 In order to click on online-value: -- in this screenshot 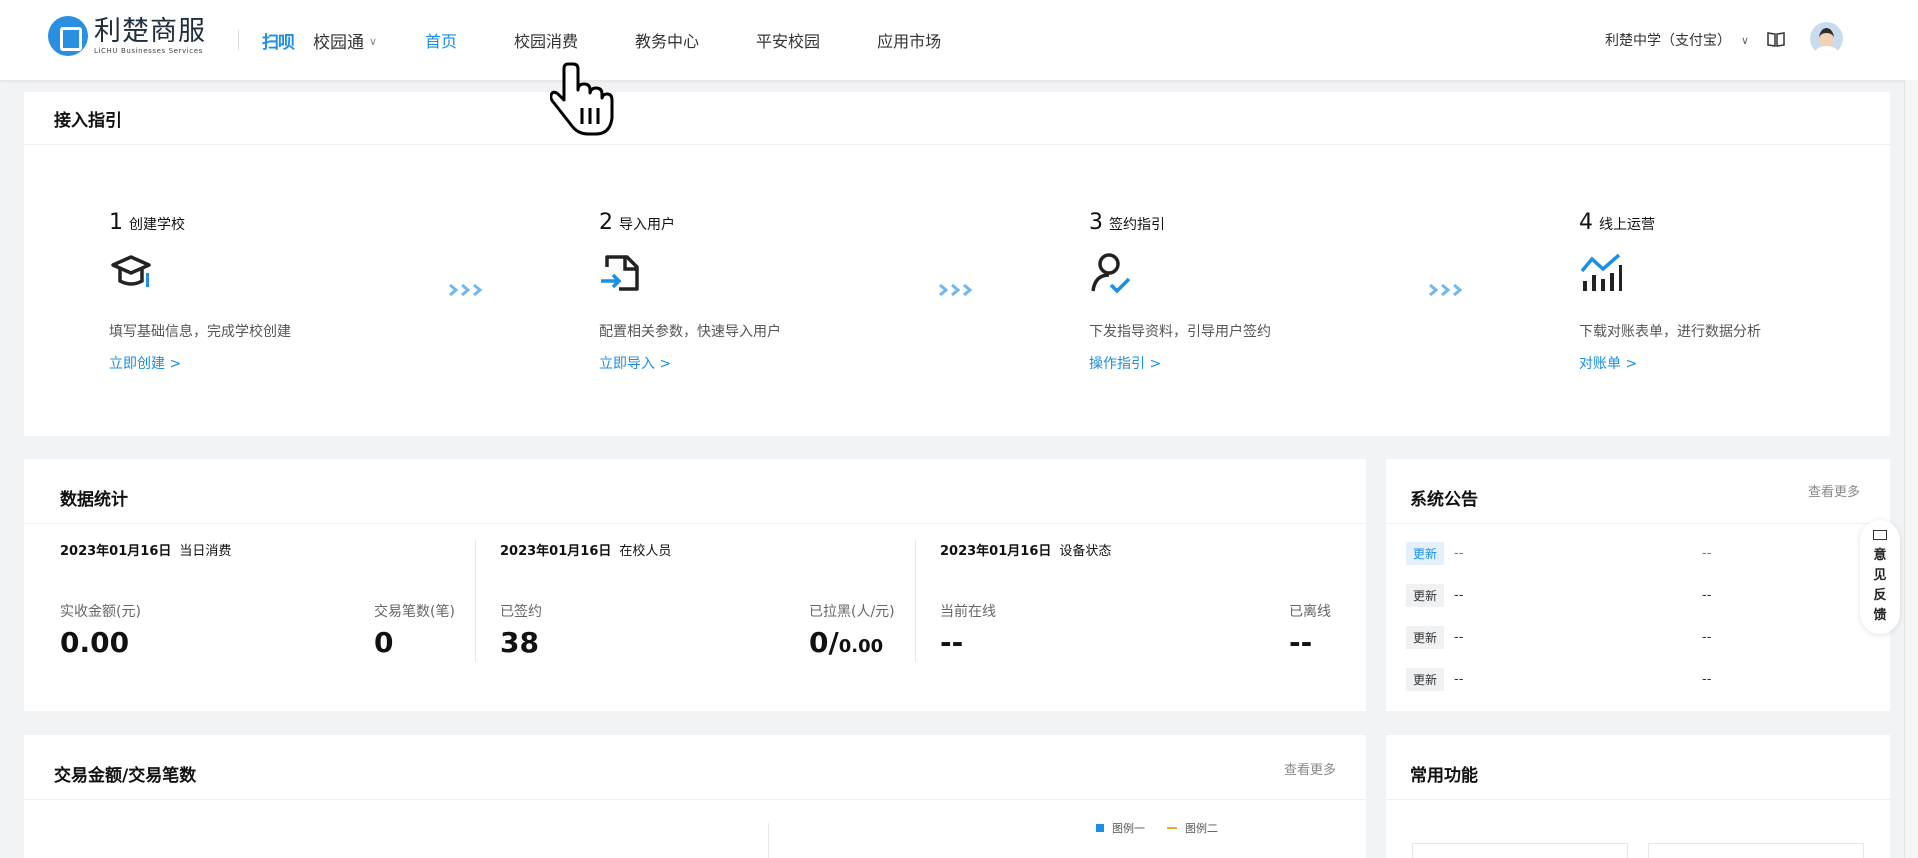, I will do `click(952, 642)`.